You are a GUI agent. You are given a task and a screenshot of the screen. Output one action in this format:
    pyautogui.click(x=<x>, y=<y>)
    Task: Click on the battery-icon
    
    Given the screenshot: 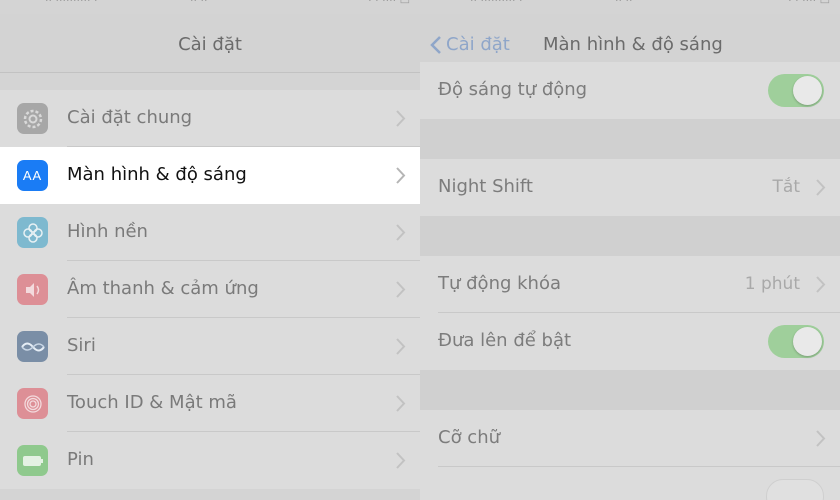 What is the action you would take?
    pyautogui.click(x=32, y=460)
    